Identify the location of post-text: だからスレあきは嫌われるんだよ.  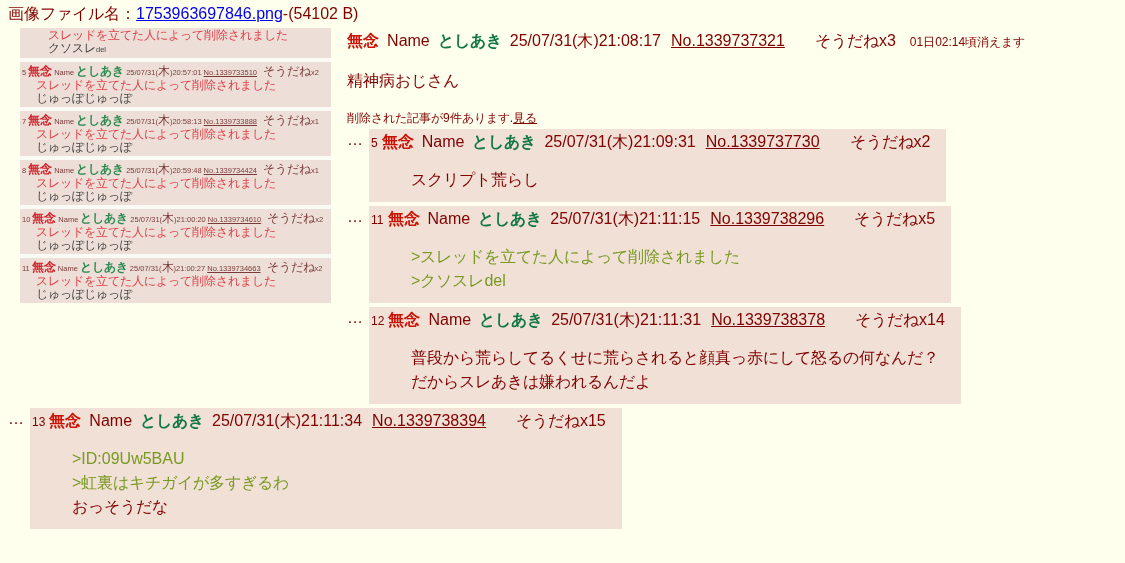
(532, 382).